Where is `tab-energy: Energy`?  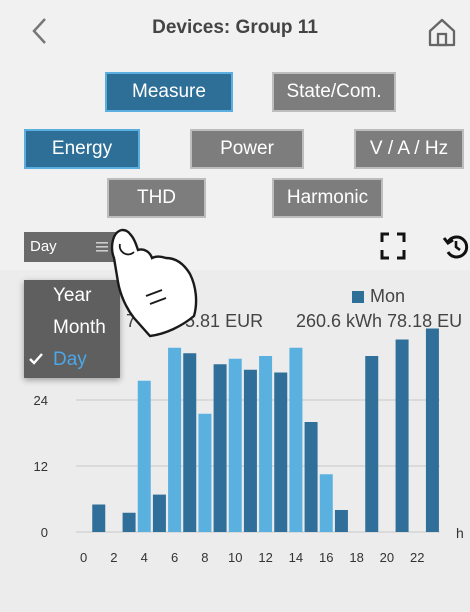
tab-energy: Energy is located at coordinates (82, 149).